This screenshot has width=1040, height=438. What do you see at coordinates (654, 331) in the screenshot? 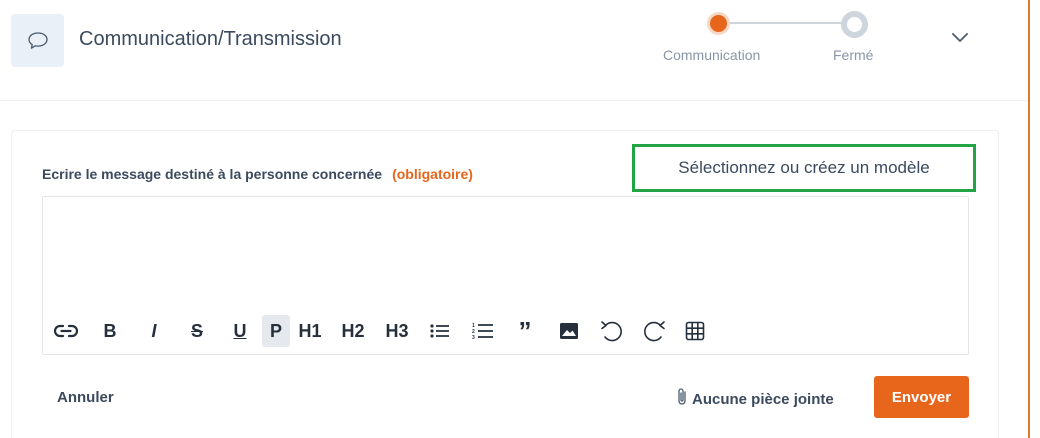
I see `redo-icon` at bounding box center [654, 331].